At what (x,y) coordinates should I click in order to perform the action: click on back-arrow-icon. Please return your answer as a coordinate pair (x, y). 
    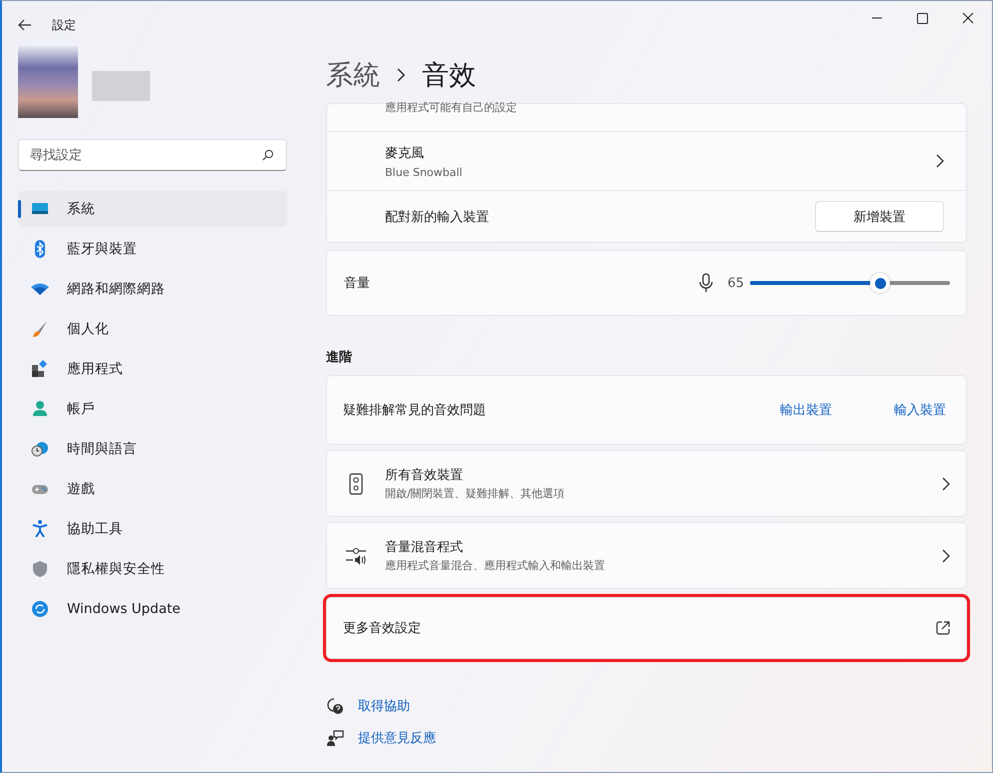
    Looking at the image, I should click on (25, 25).